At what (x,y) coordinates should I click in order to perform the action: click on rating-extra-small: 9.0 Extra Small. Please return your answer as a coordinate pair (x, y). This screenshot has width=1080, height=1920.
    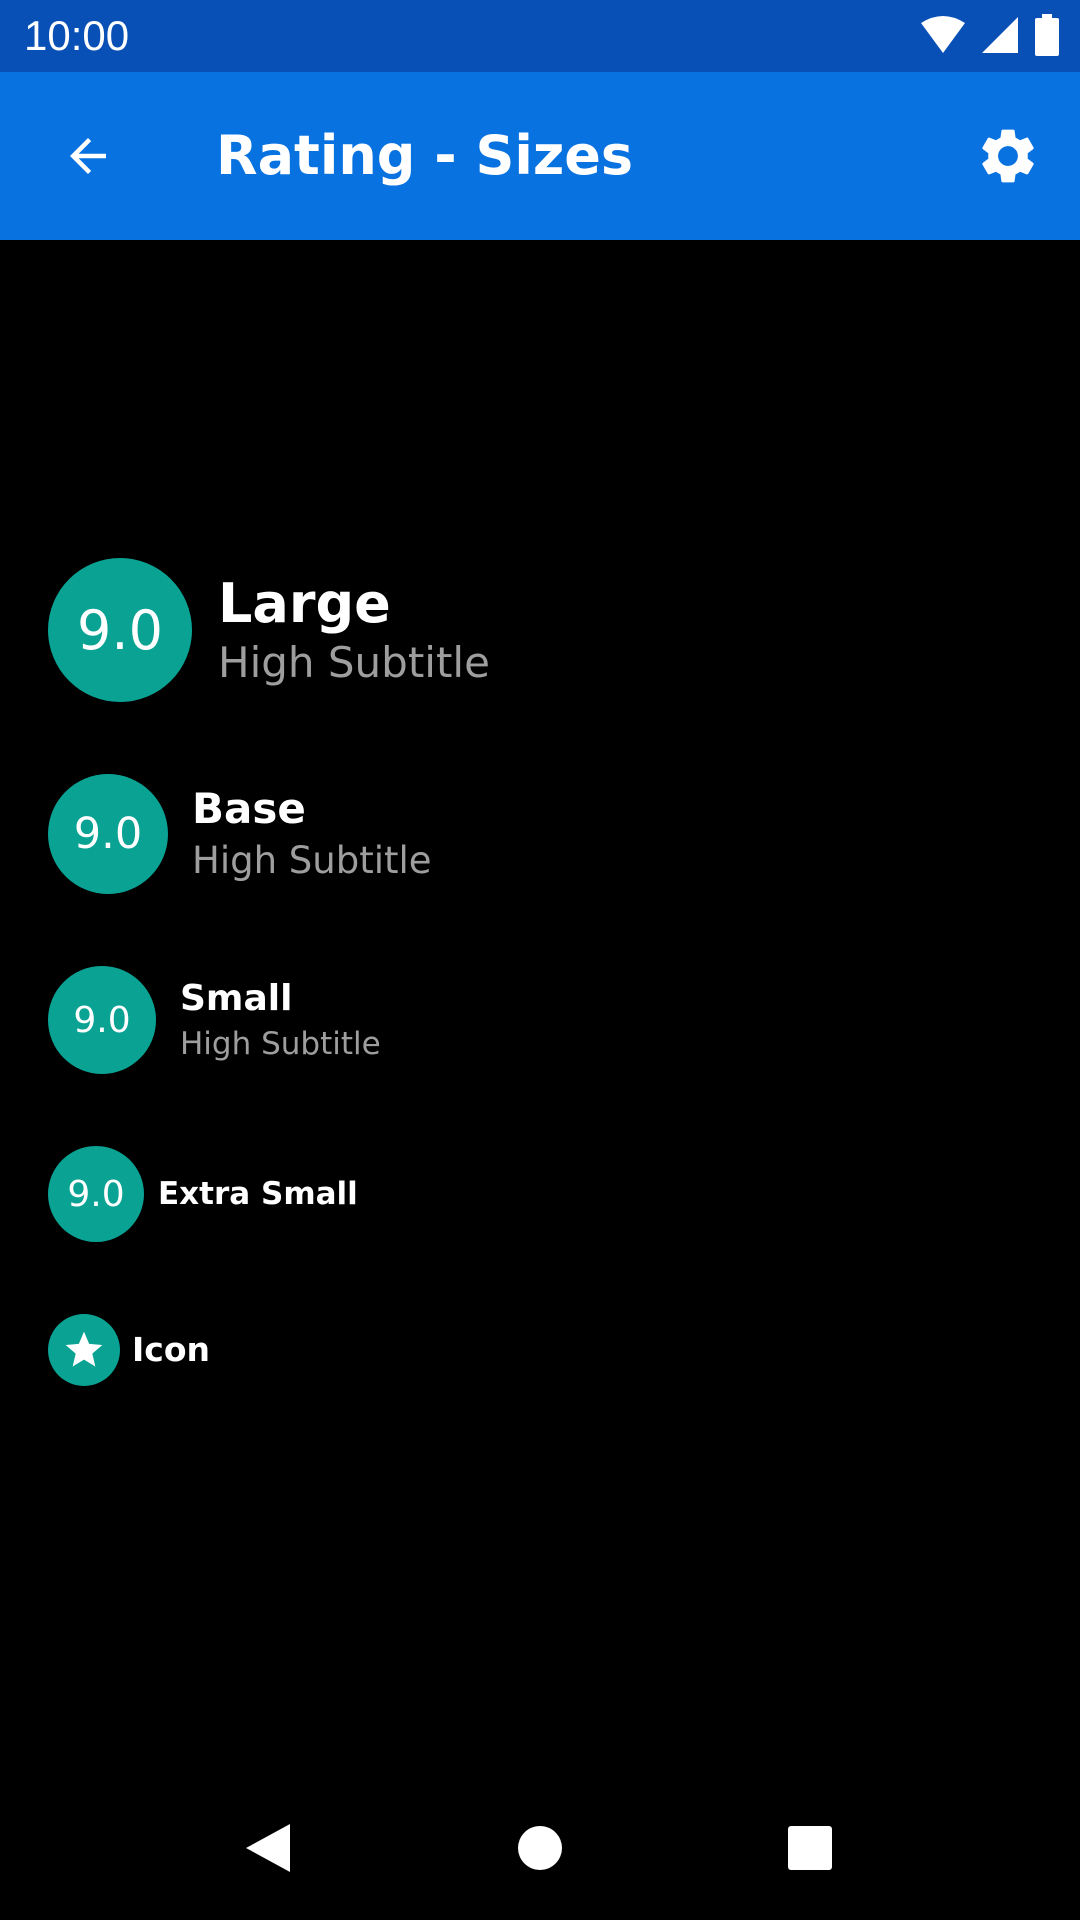
    Looking at the image, I should click on (203, 1194).